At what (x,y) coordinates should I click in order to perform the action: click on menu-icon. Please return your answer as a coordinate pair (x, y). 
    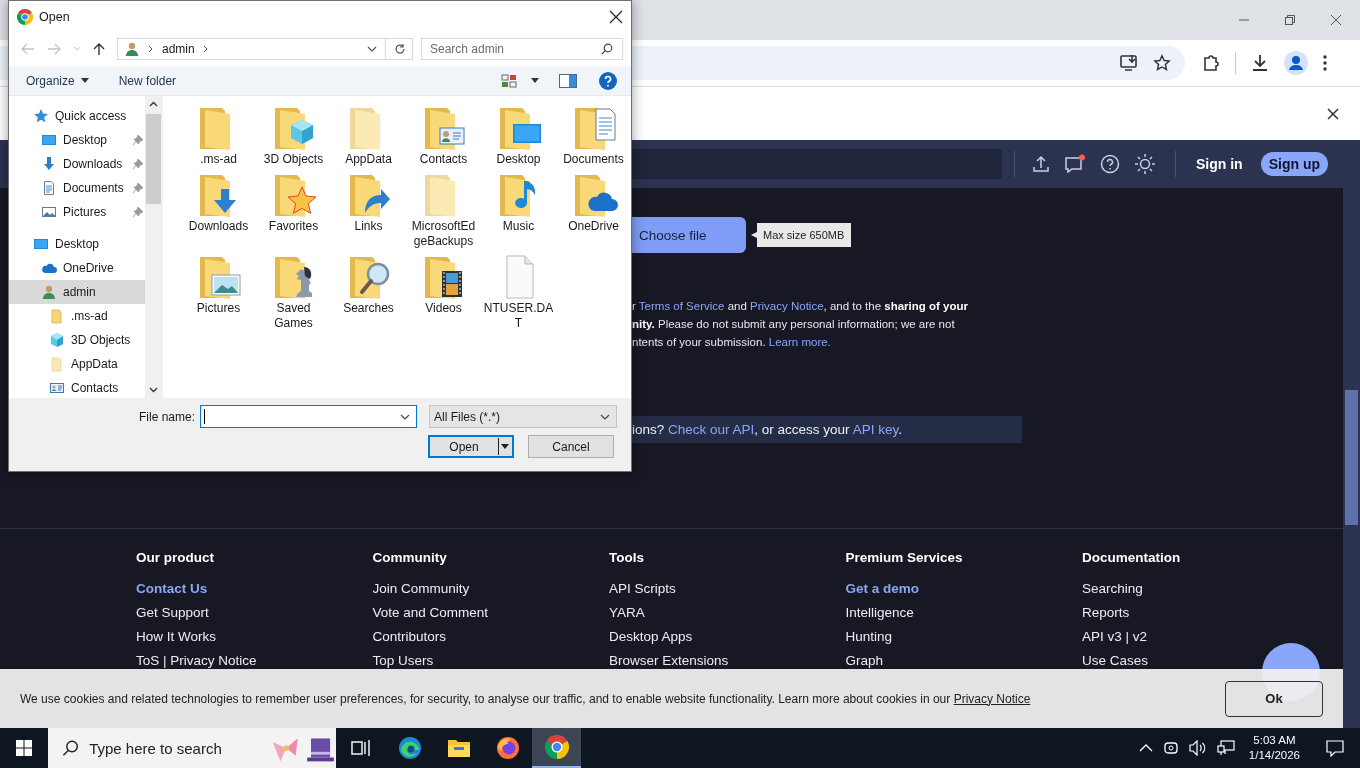
    Looking at the image, I should click on (1325, 63).